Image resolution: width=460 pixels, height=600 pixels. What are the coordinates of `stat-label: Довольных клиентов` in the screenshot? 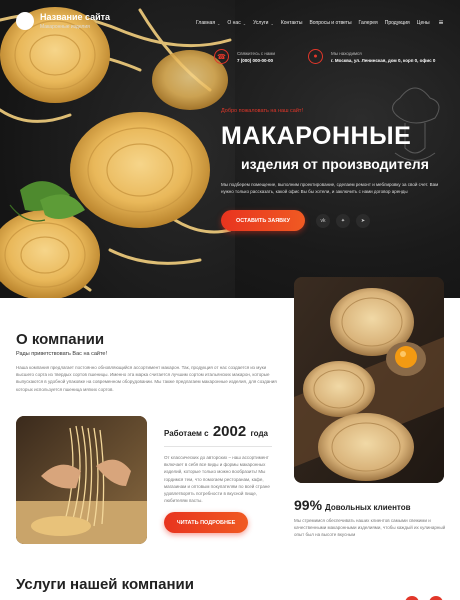 It's located at (368, 507).